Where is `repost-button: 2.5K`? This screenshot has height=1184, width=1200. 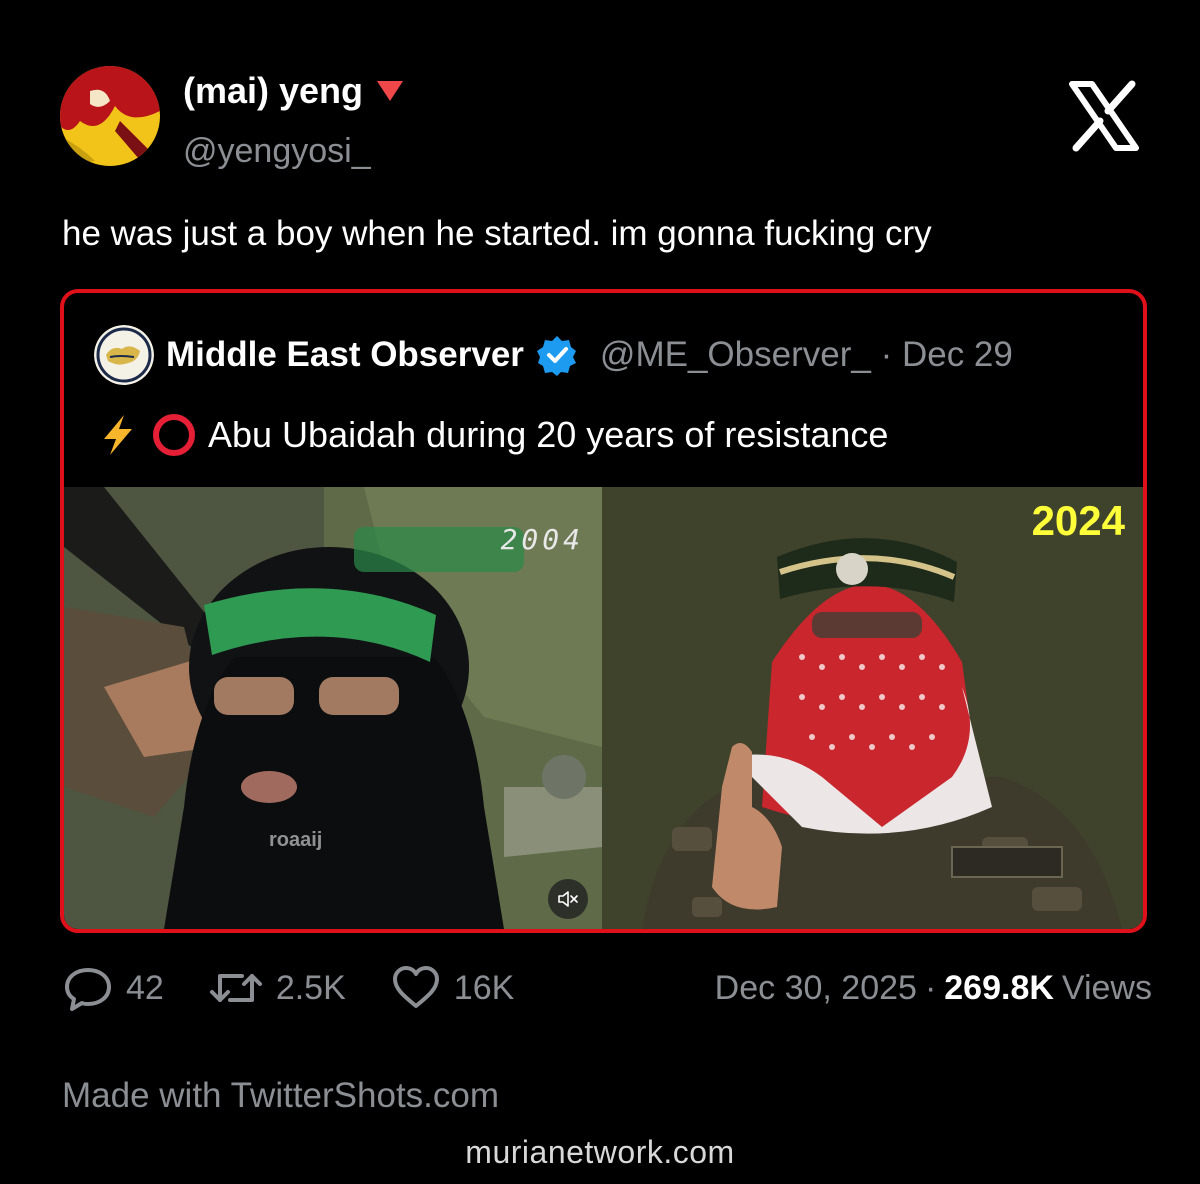
repost-button: 2.5K is located at coordinates (277, 988).